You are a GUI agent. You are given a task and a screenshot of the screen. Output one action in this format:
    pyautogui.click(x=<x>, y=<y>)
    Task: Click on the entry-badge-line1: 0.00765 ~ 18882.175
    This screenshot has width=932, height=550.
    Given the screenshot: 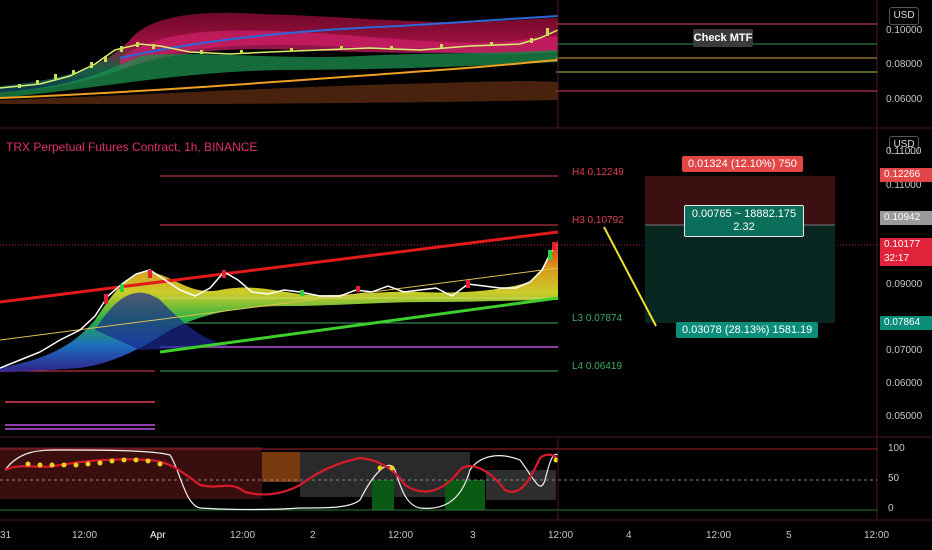 What is the action you would take?
    pyautogui.click(x=744, y=214)
    